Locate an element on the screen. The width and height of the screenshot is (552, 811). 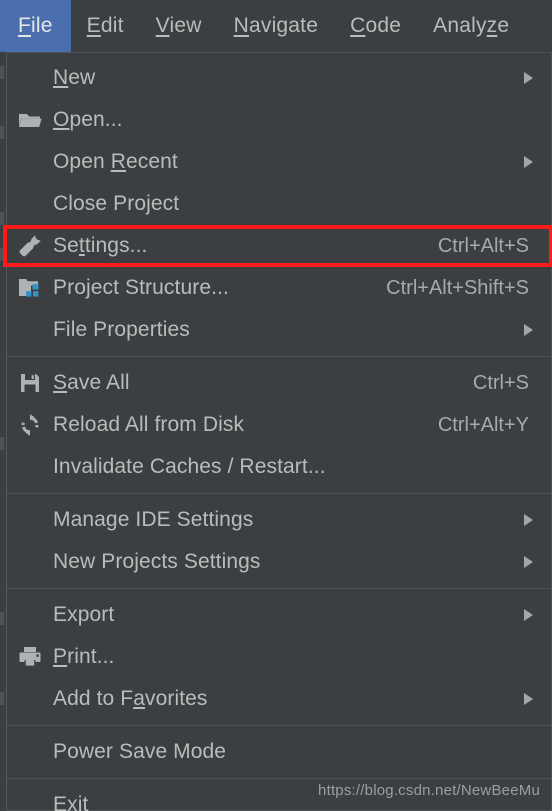
menu-item-label: File Properties is located at coordinates (121, 329).